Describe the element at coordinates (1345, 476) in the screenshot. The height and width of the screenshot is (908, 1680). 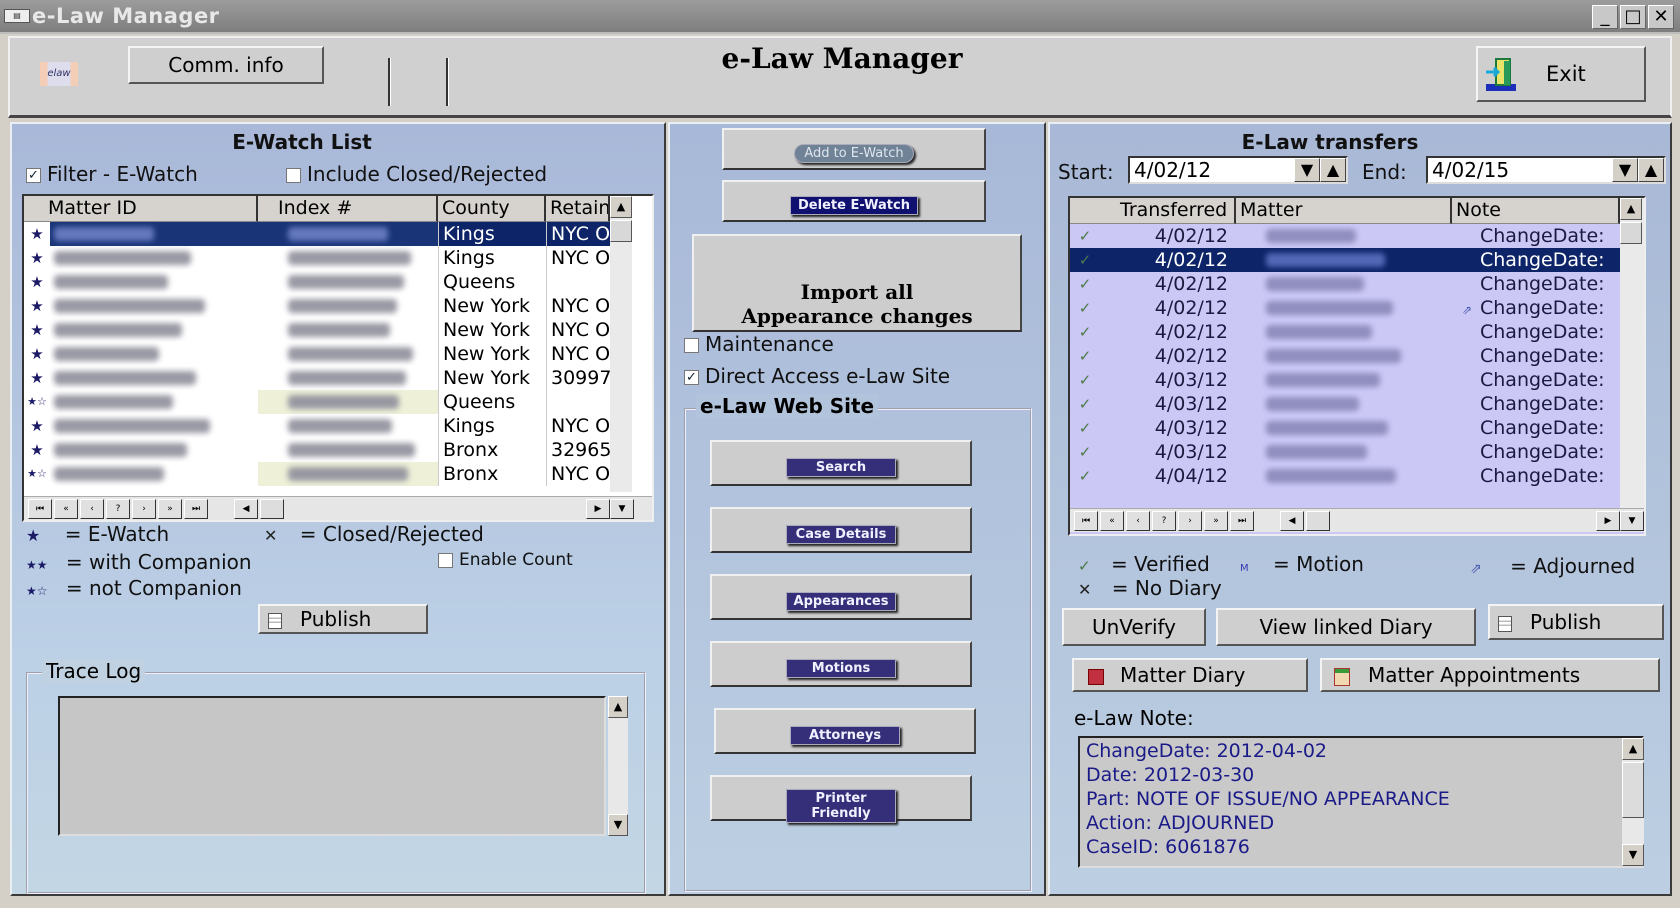
I see `transfer-row: ✓ 4/04/12 ChangeDate:` at that location.